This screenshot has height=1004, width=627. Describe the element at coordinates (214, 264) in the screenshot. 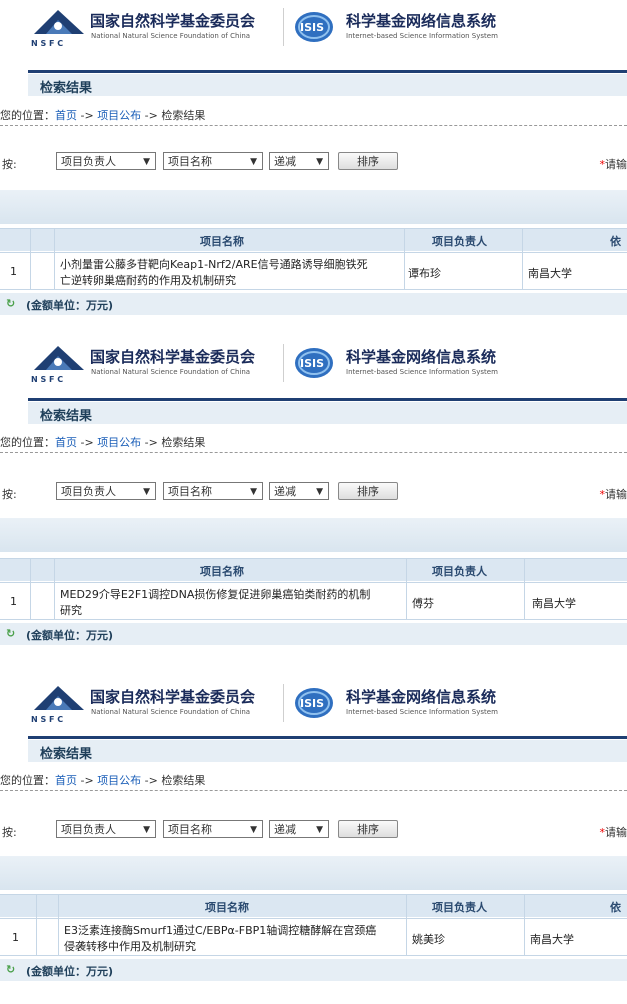

I see `project-name-line1: 小剂量雷公藤多苷靶向Keap1-Nrf2/ARE信号通路诱导细胞铁死` at that location.